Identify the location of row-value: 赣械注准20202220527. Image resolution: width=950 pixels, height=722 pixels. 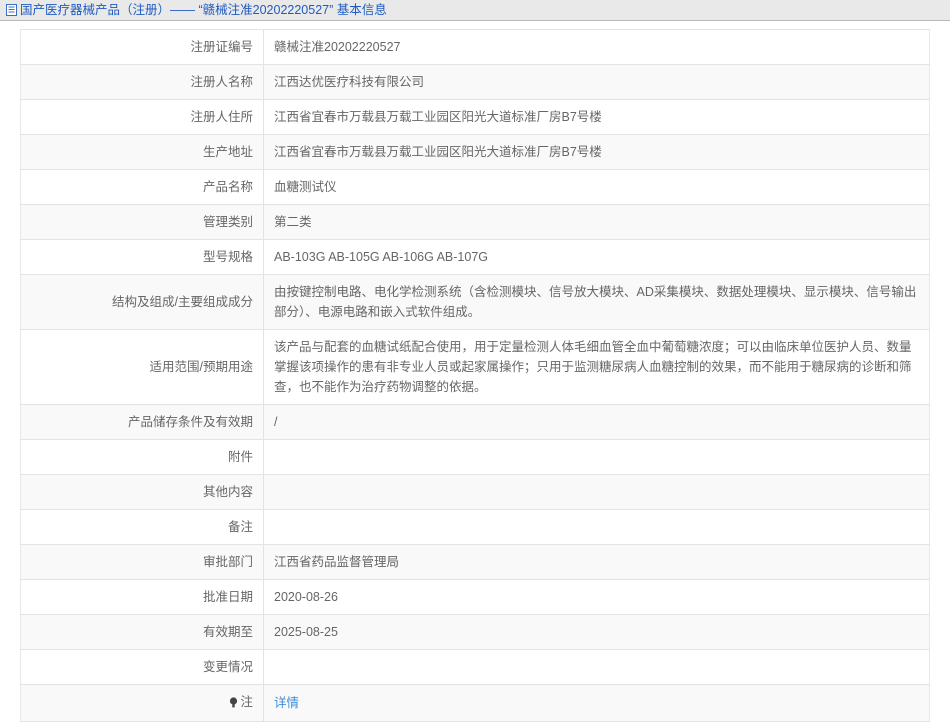
(596, 47).